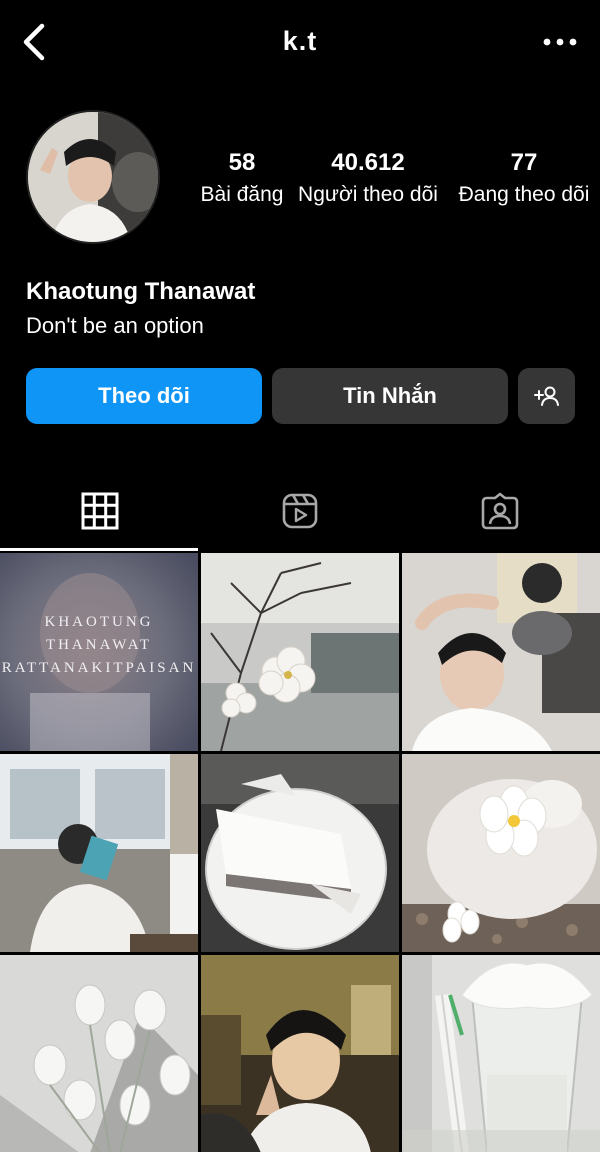  I want to click on tab-tagged, so click(500, 511).